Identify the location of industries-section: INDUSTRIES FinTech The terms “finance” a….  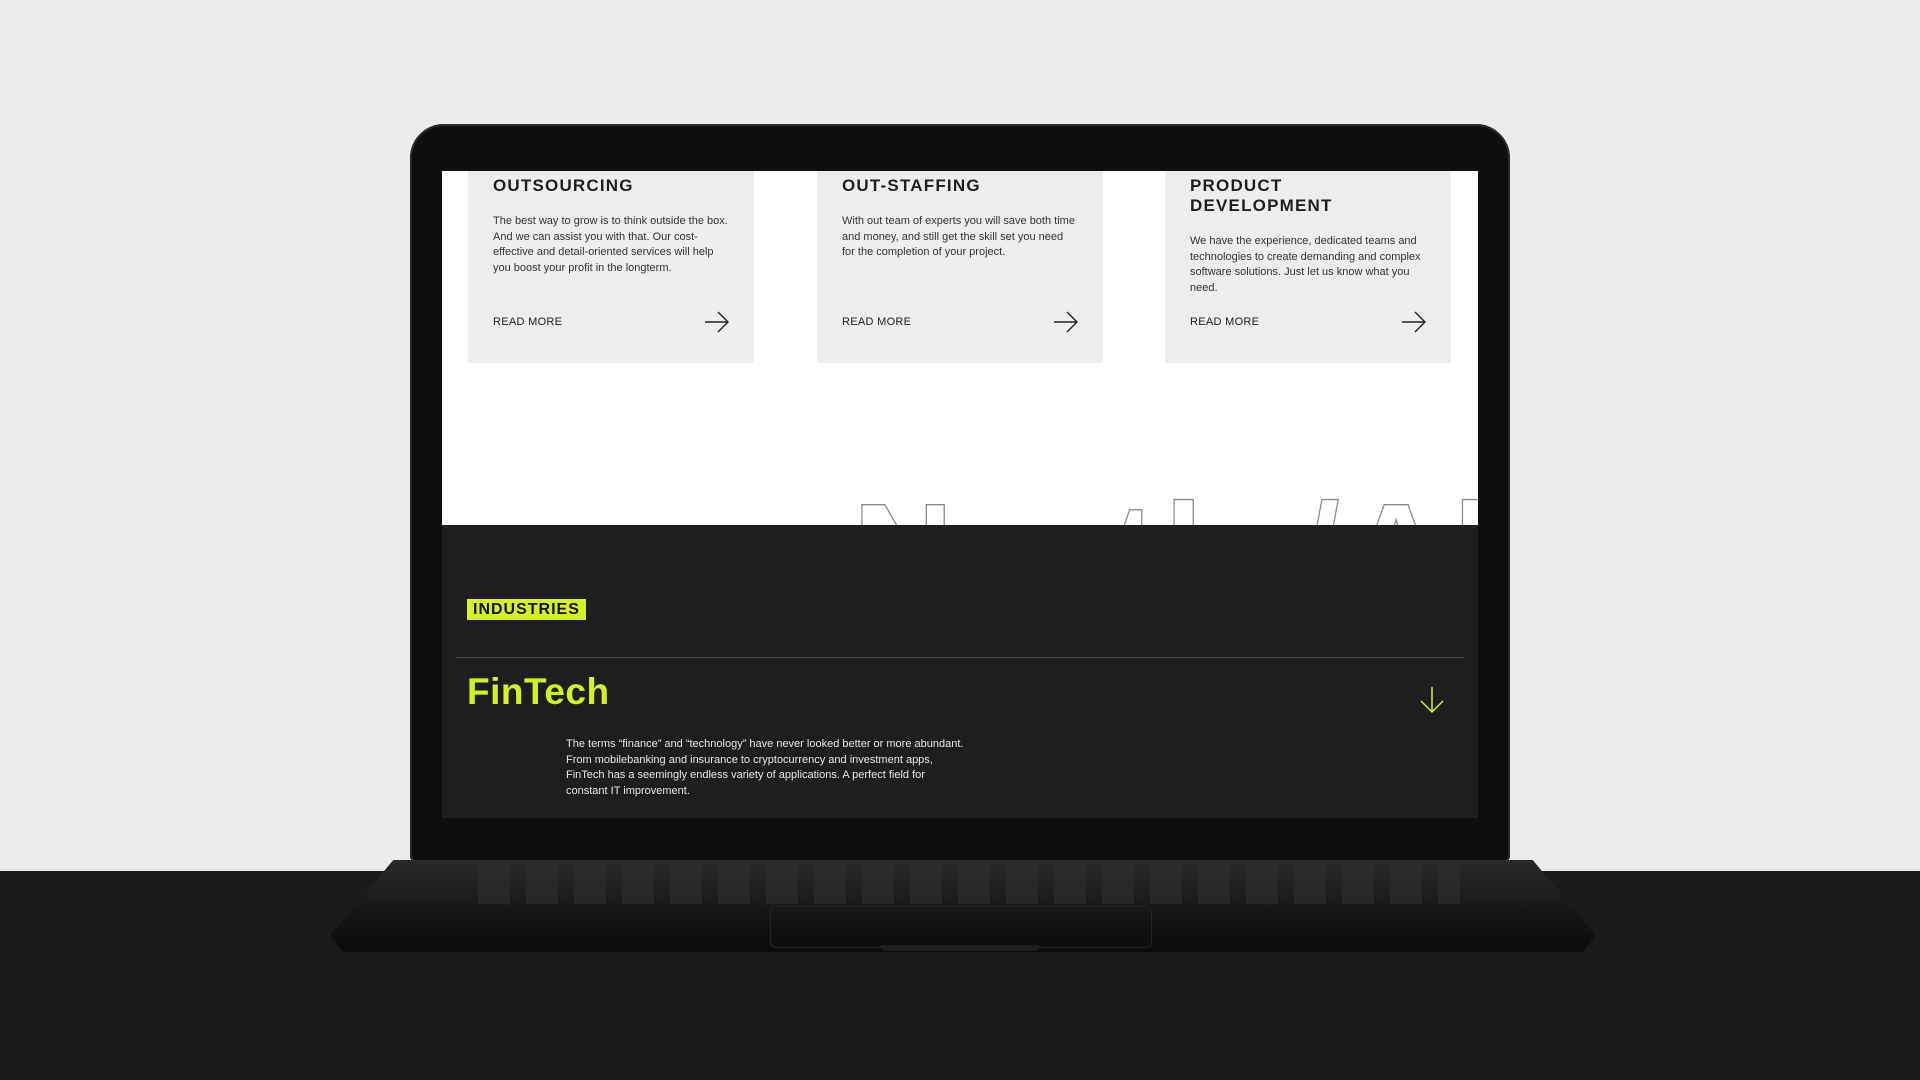
(960, 671).